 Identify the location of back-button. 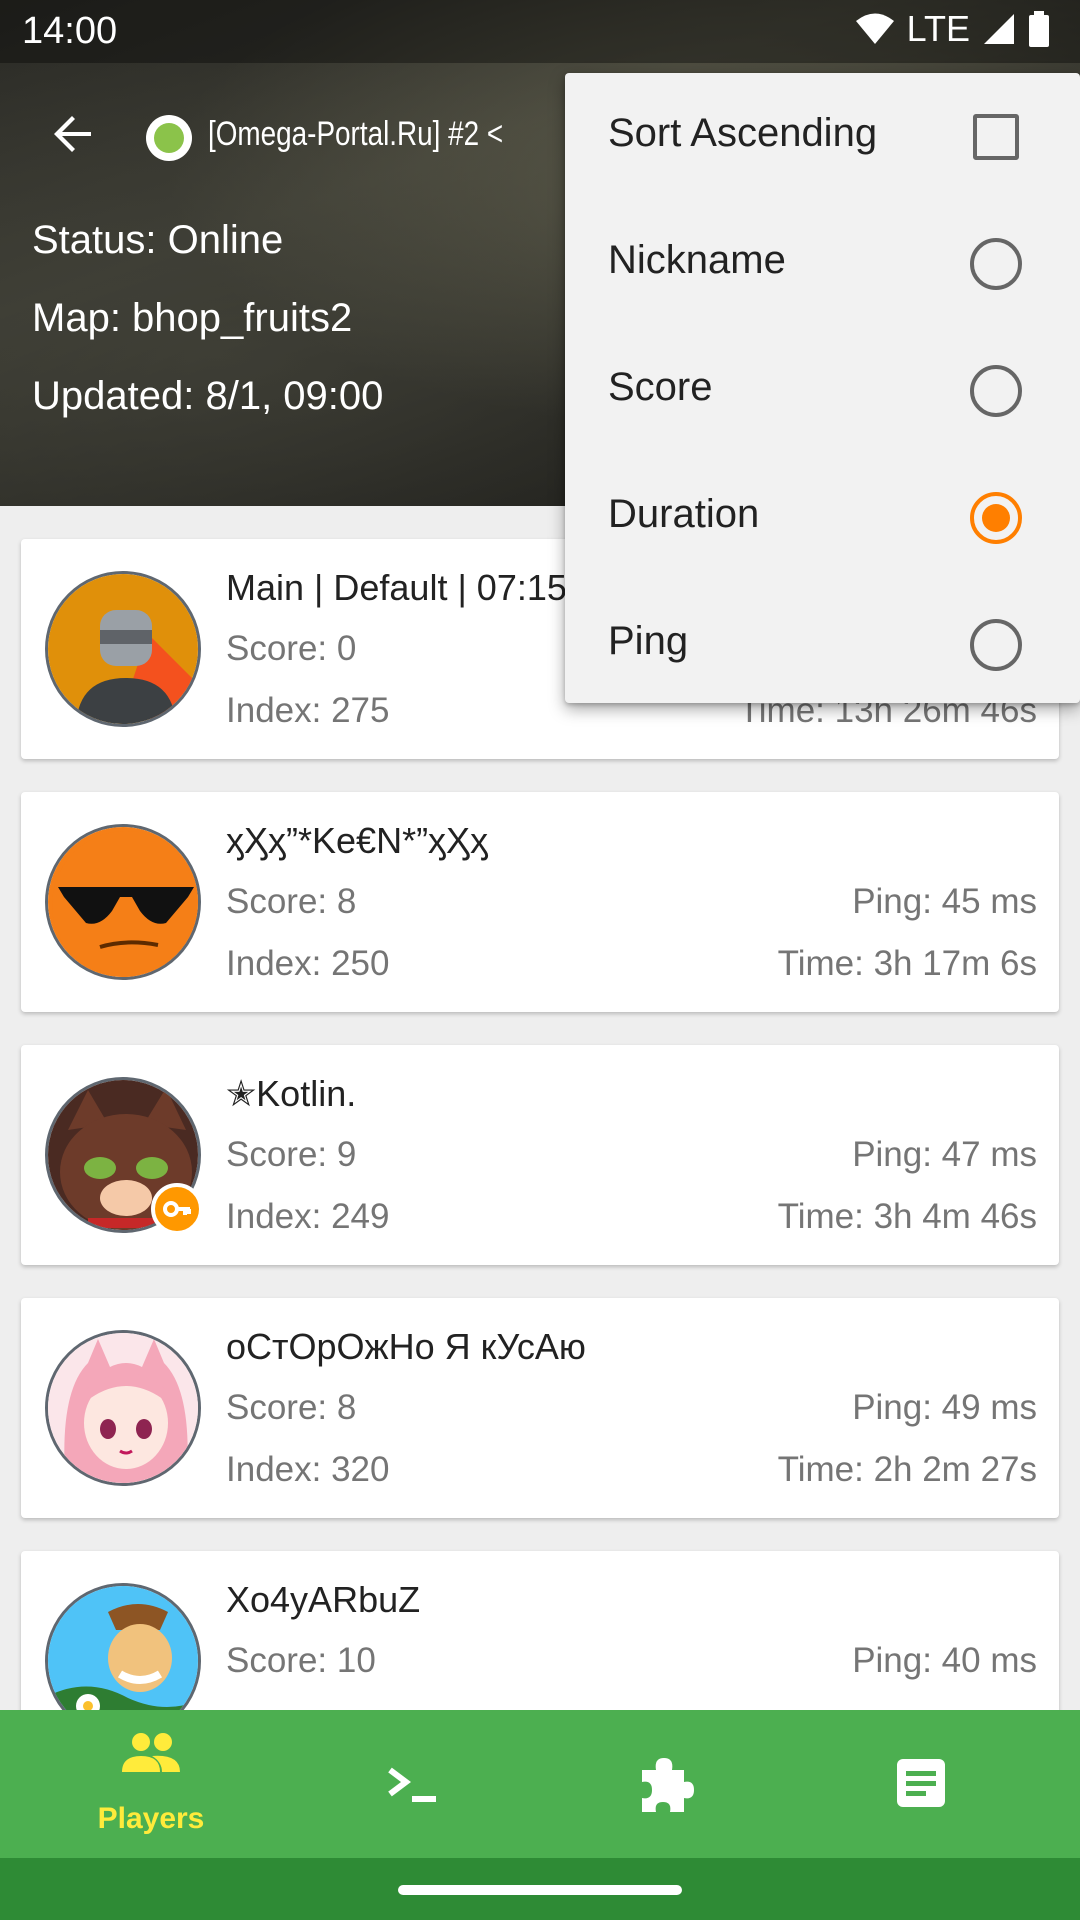
(73, 134).